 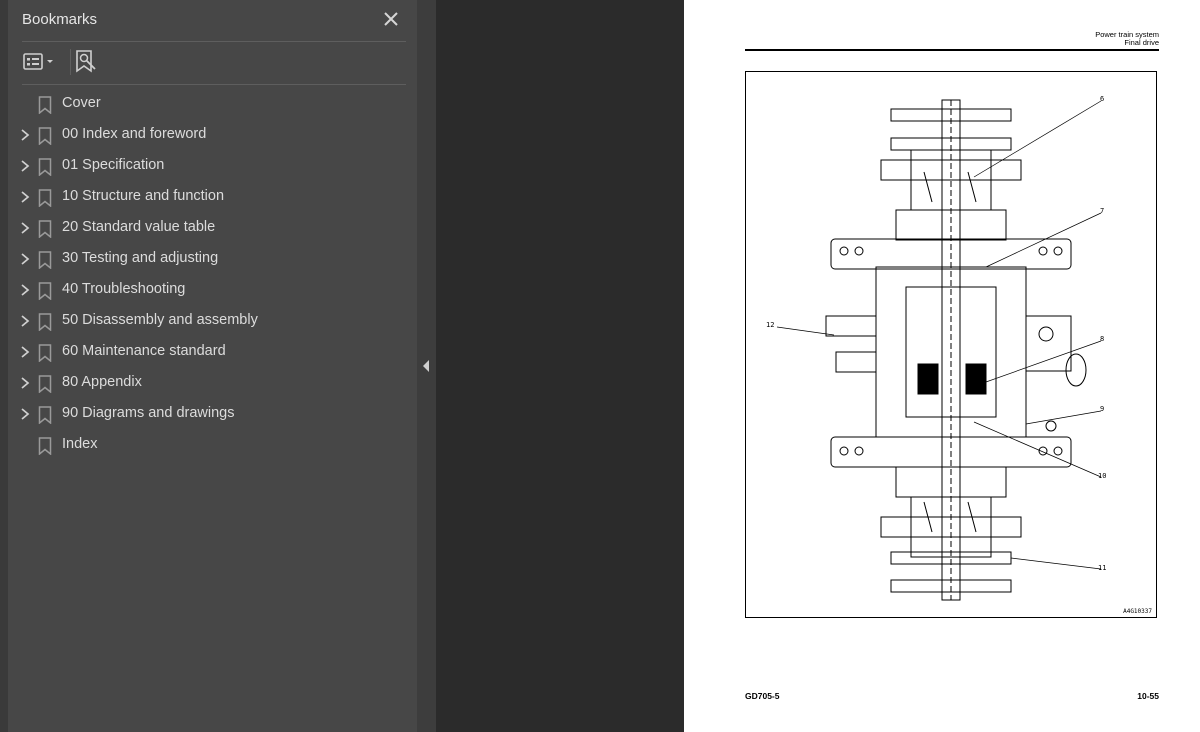 I want to click on bookmark-label: 80 Appendix, so click(x=102, y=382).